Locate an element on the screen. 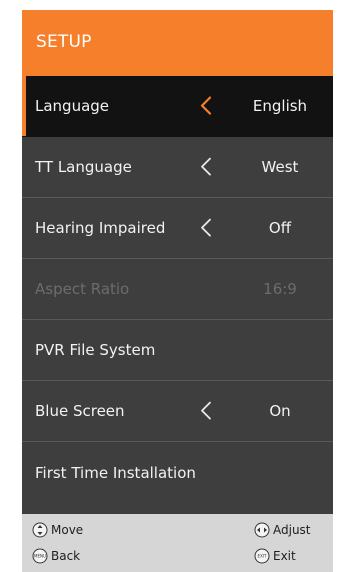 This screenshot has height=572, width=345. menu-item-hearing-impaired: Hearing Impaired Off is located at coordinates (177, 228).